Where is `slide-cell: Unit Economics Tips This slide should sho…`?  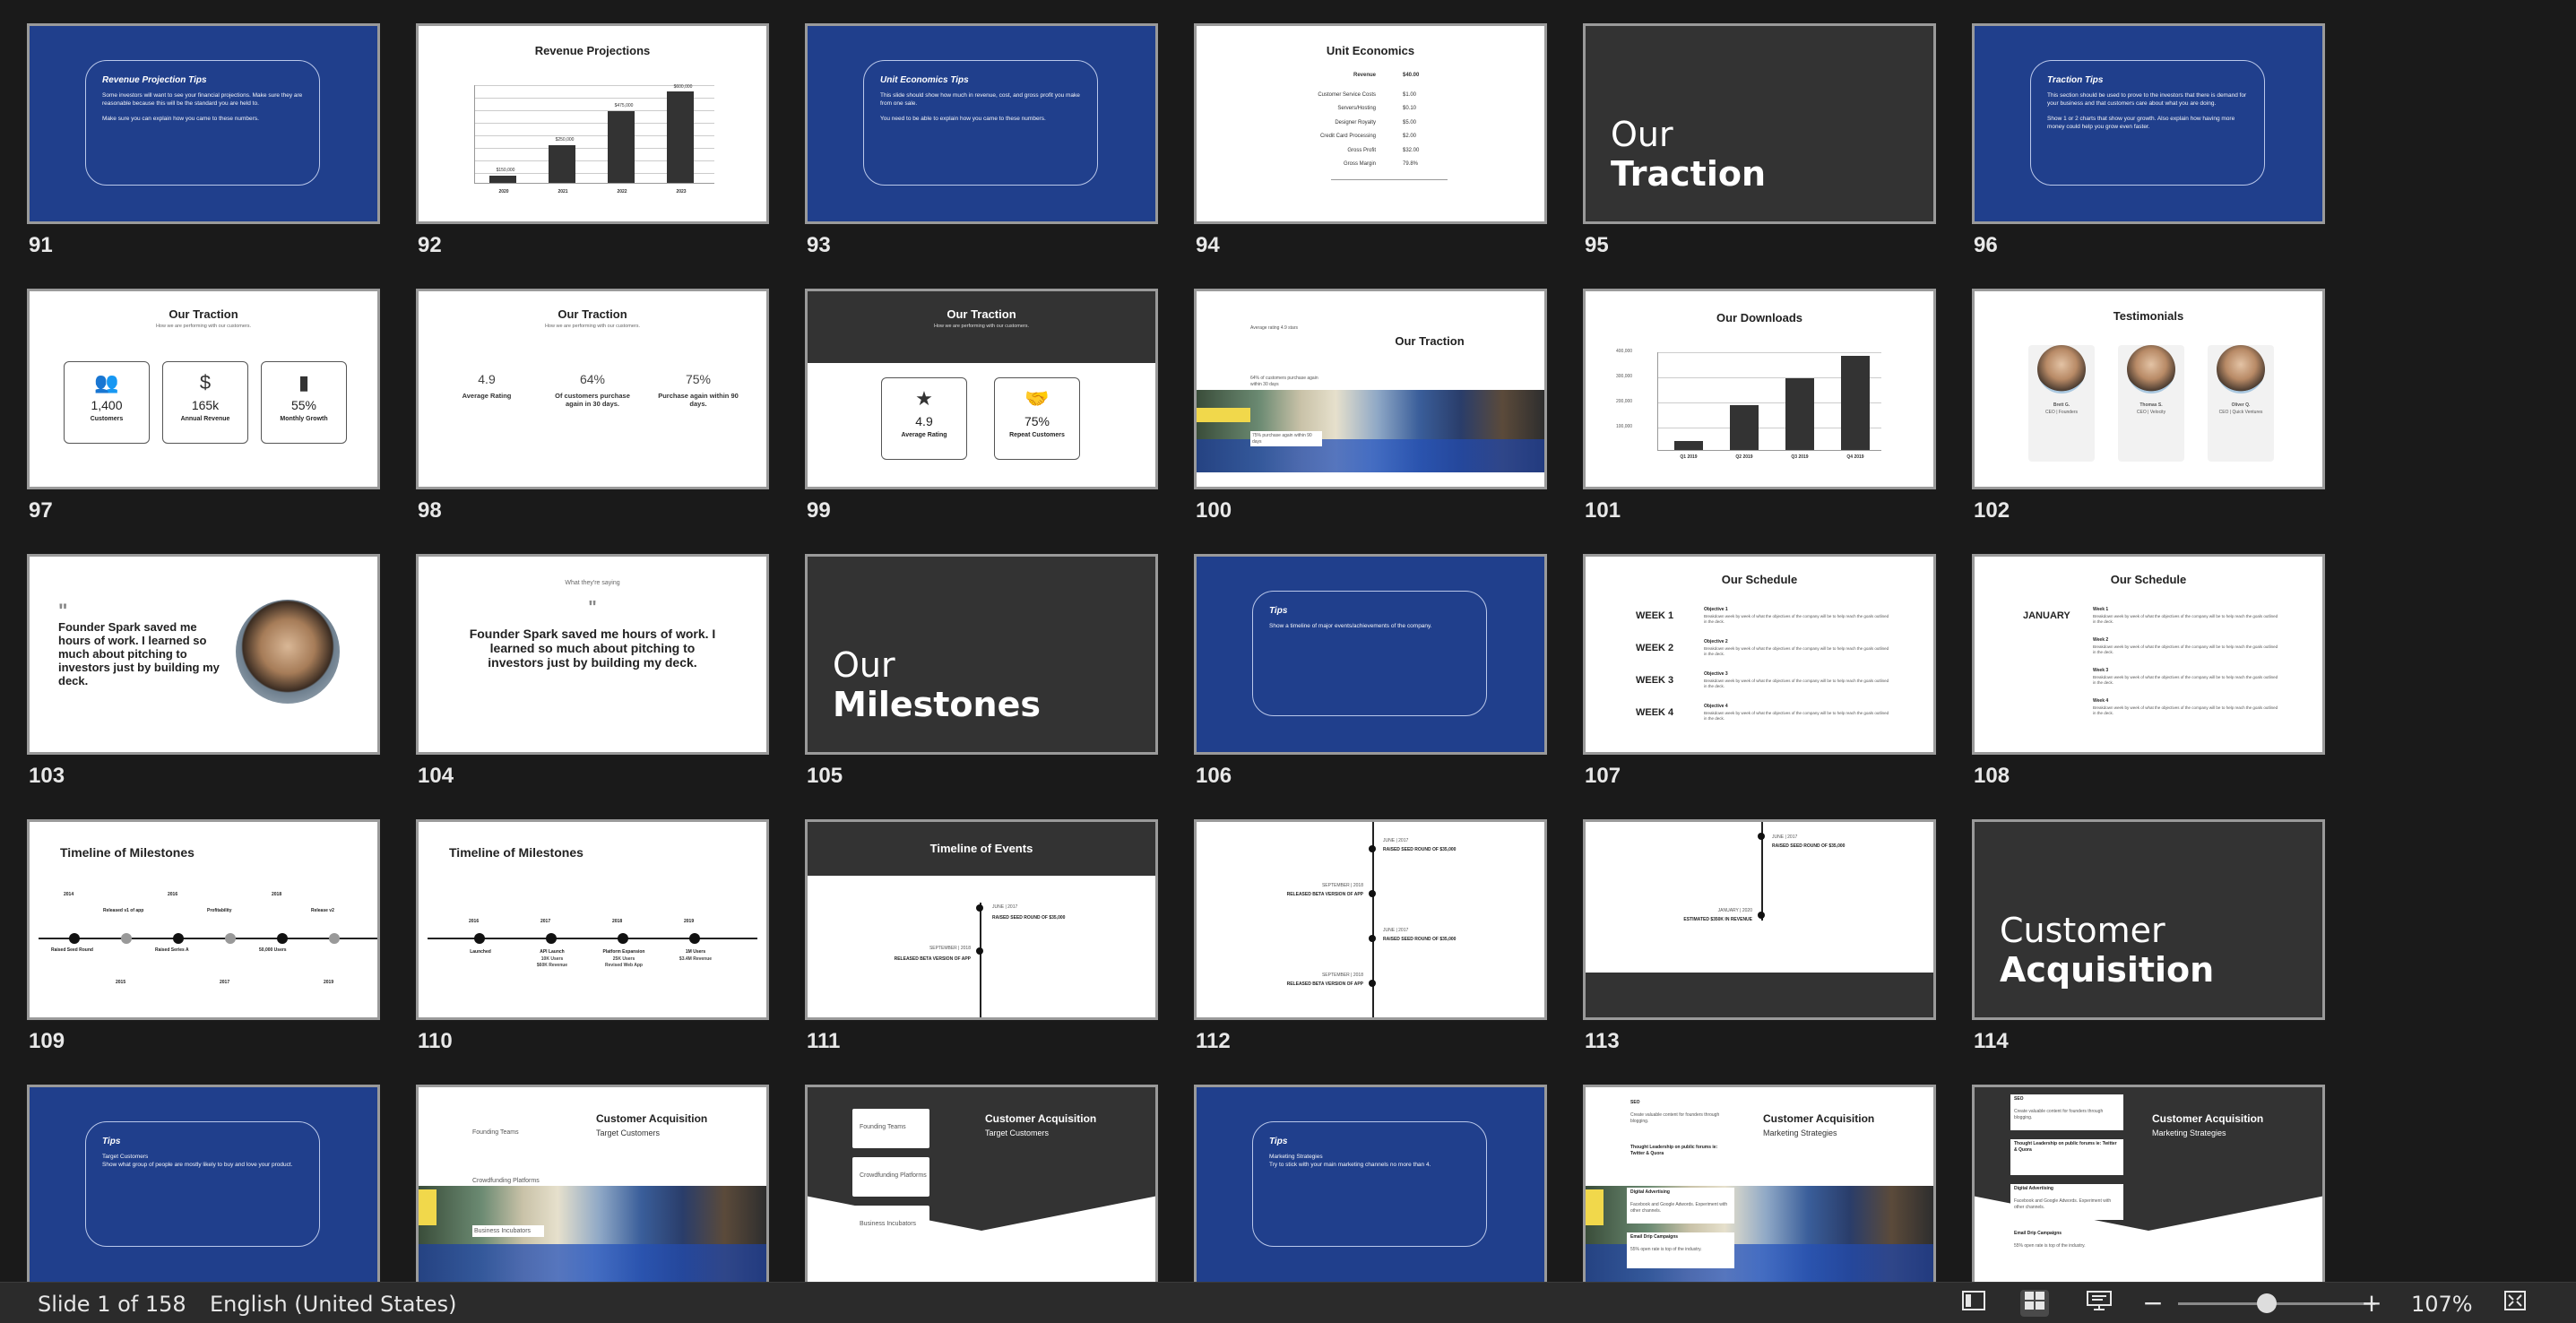
slide-cell: Unit Economics Tips This slide should sho… is located at coordinates (981, 147).